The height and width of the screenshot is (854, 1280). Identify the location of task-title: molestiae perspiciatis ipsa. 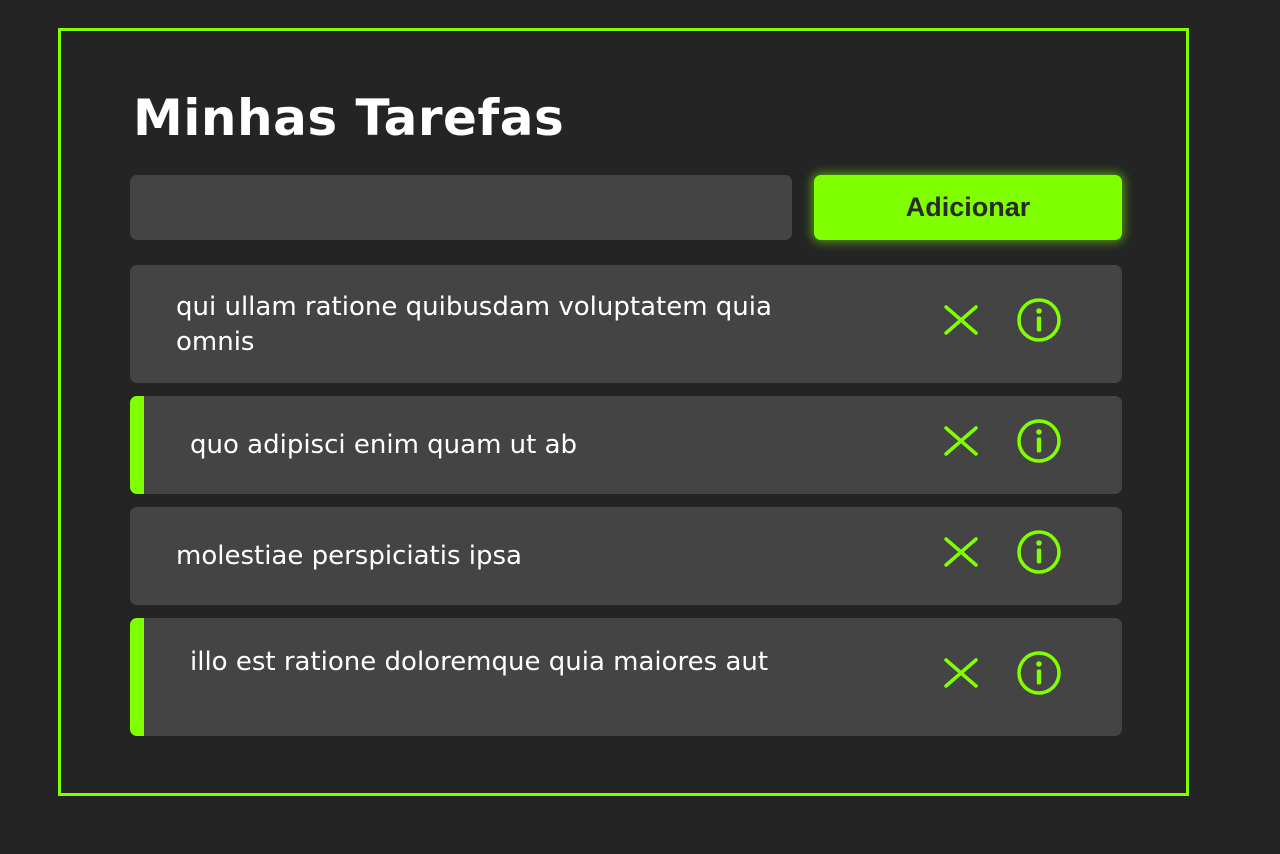
(516, 556).